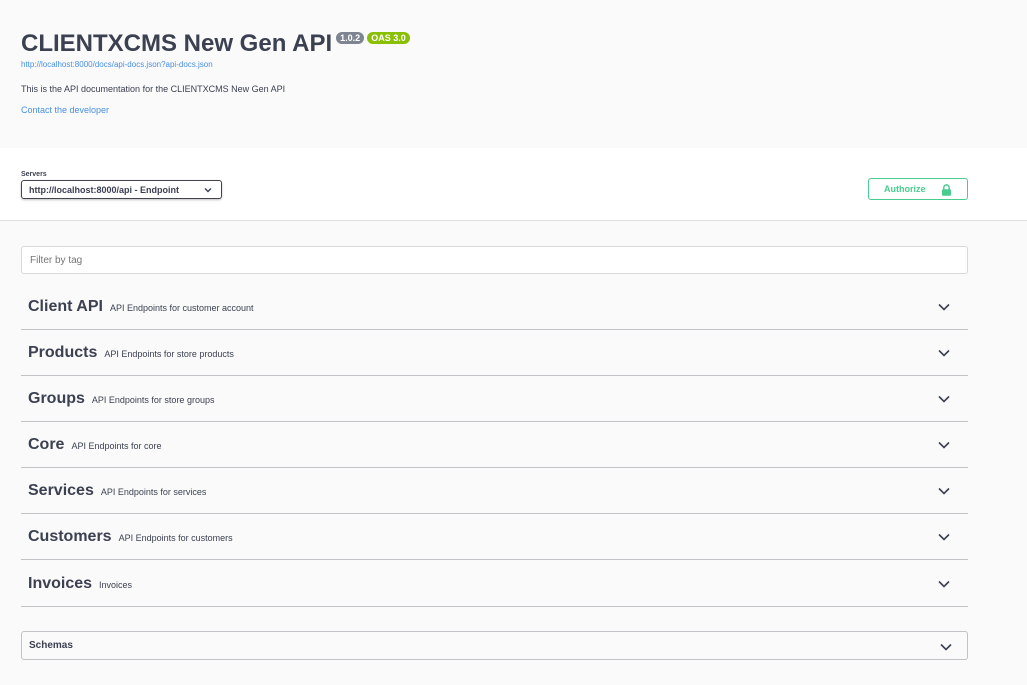 The width and height of the screenshot is (1027, 685). What do you see at coordinates (34, 174) in the screenshot?
I see `servers-label: Servers` at bounding box center [34, 174].